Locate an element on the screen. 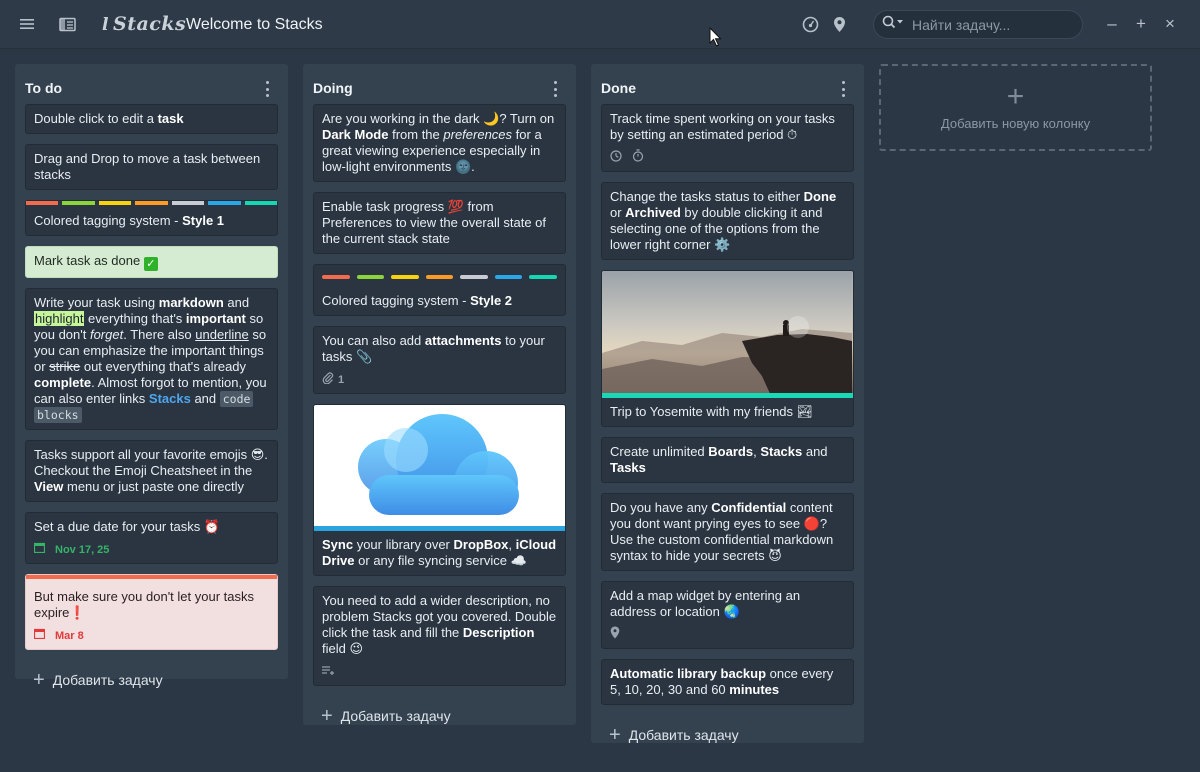 Image resolution: width=1200 pixels, height=772 pixels. column-title: To do is located at coordinates (44, 88).